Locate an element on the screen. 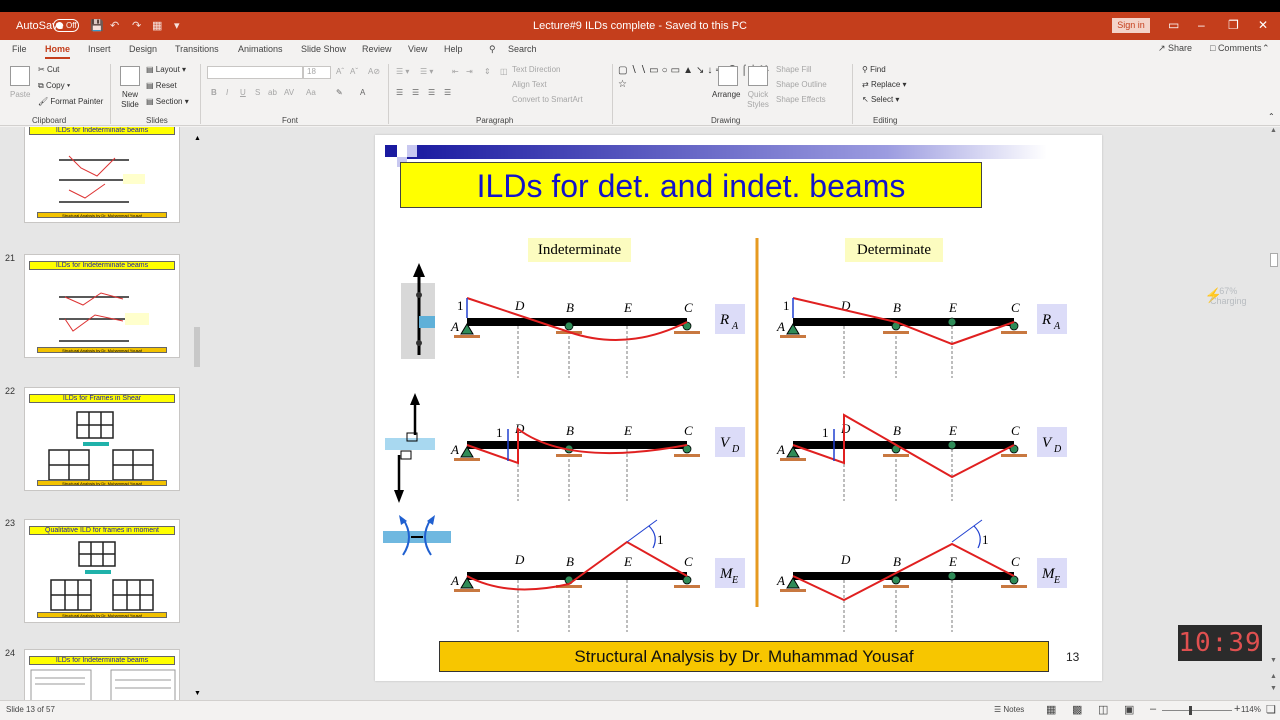 This screenshot has width=1280, height=720. paste-icon is located at coordinates (20, 76).